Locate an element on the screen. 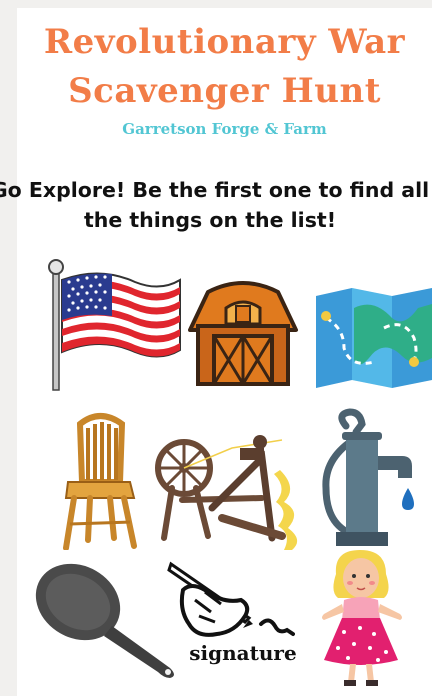 The image size is (432, 696). subtitle: Garretson Forge & Farm is located at coordinates (224, 129).